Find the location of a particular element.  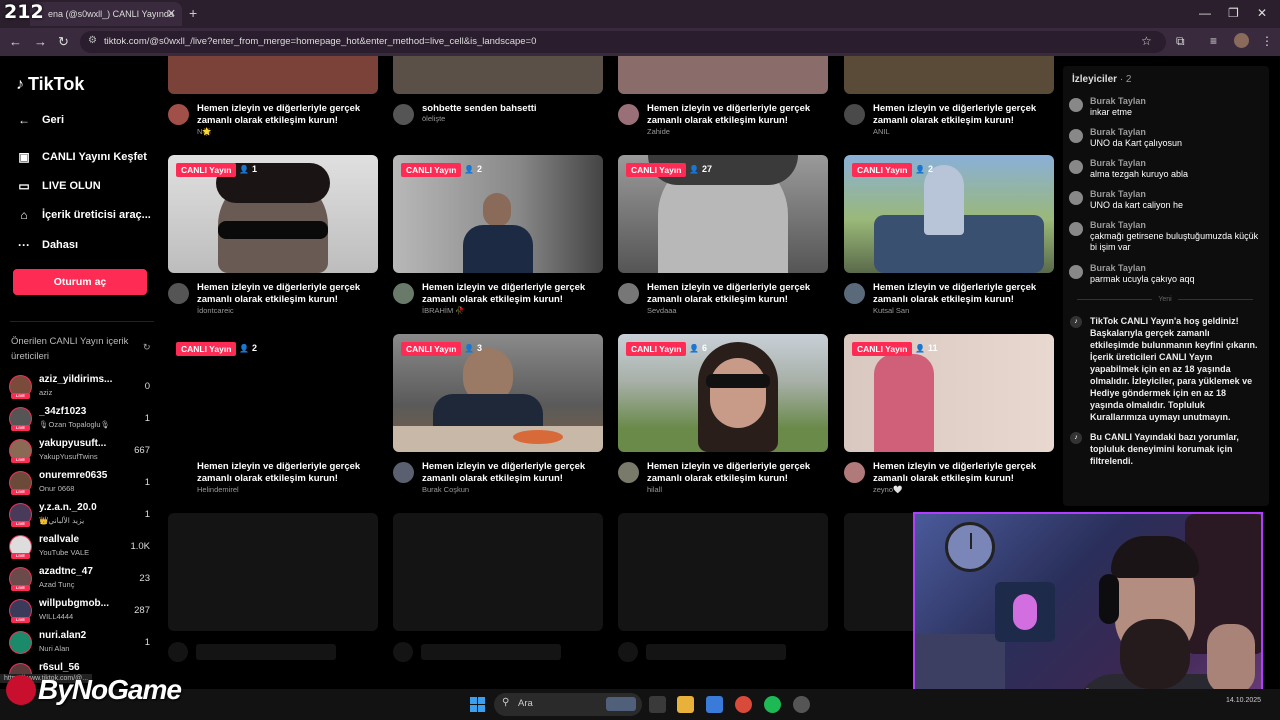

refresh-icon: ↻ is located at coordinates (147, 347).